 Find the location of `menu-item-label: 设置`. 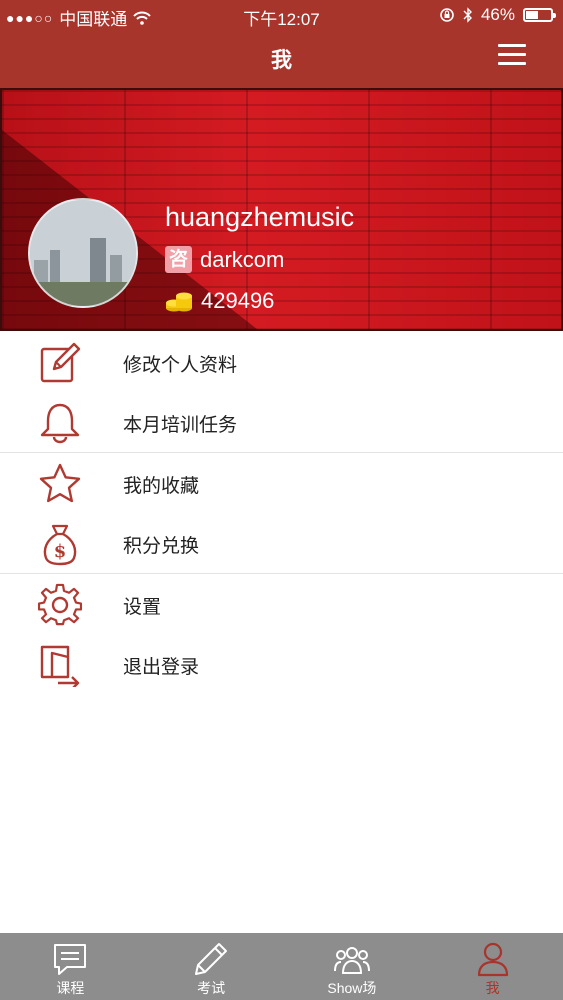

menu-item-label: 设置 is located at coordinates (142, 607).